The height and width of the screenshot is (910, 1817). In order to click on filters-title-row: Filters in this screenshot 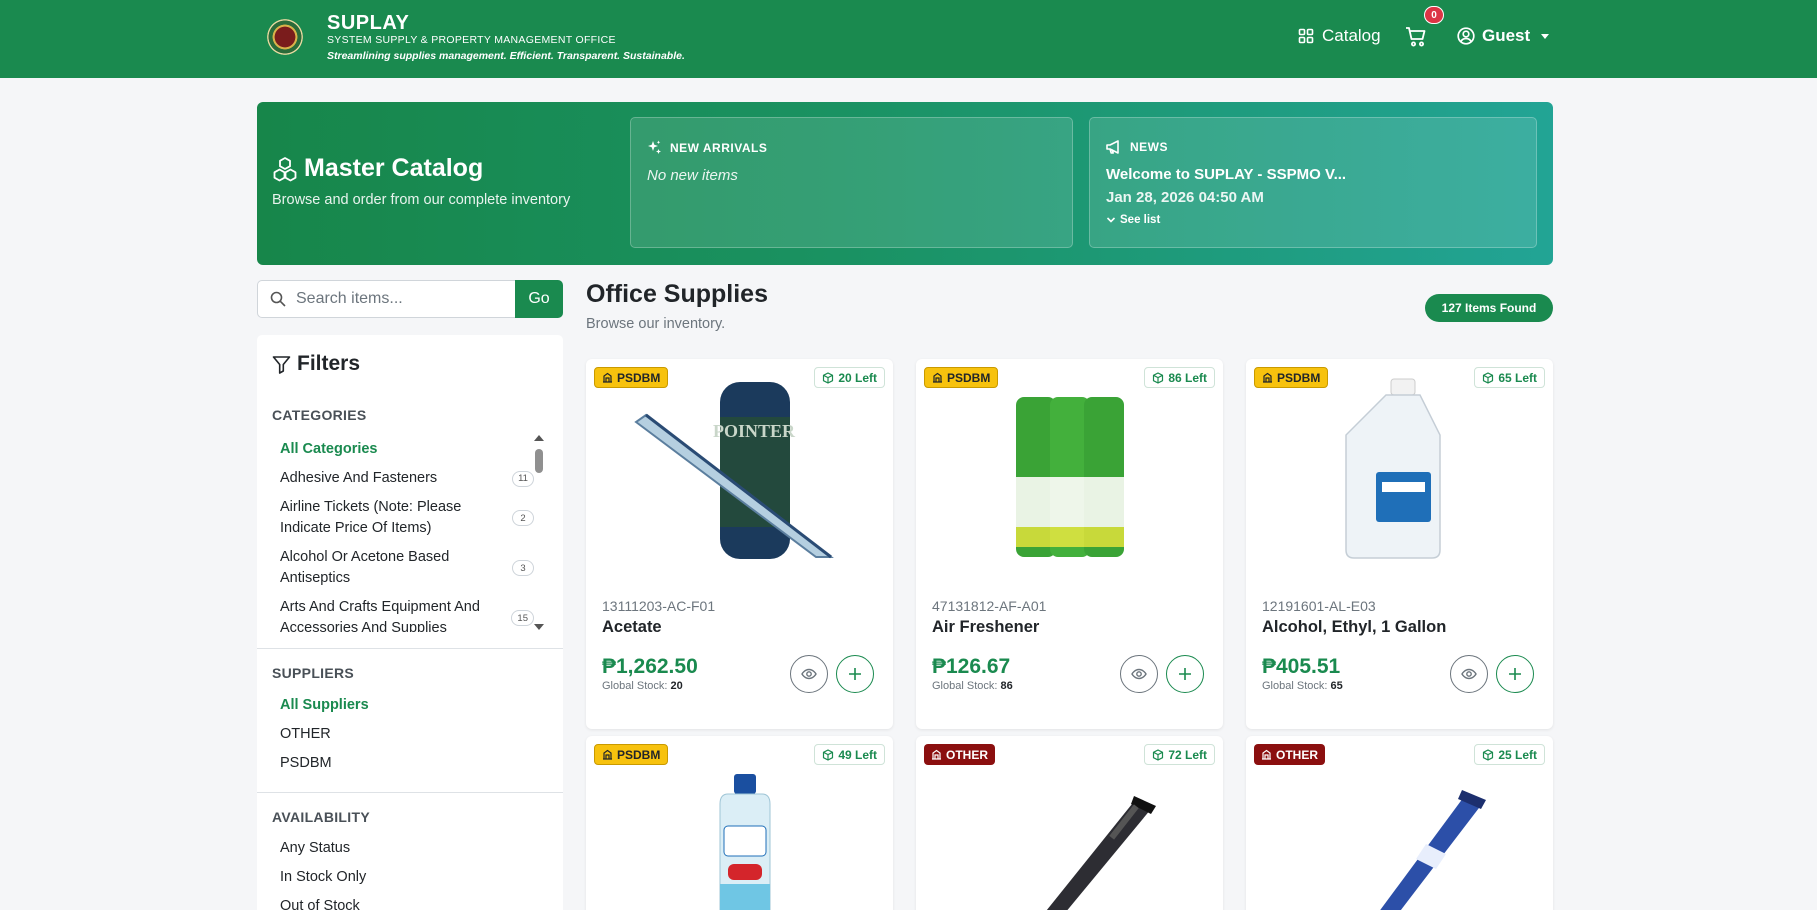, I will do `click(316, 364)`.